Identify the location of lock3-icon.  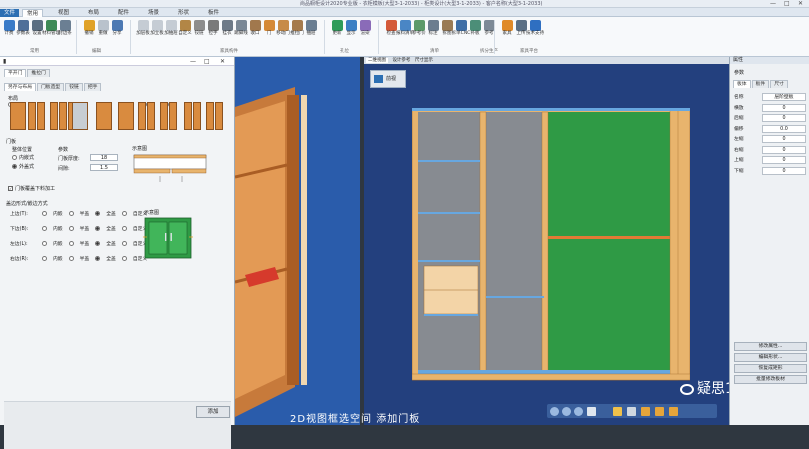
(673, 411).